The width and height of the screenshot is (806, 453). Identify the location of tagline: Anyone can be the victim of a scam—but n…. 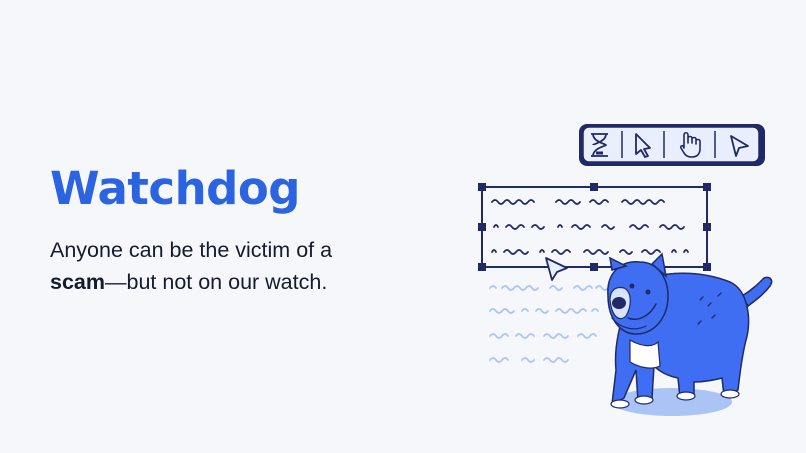
(240, 266).